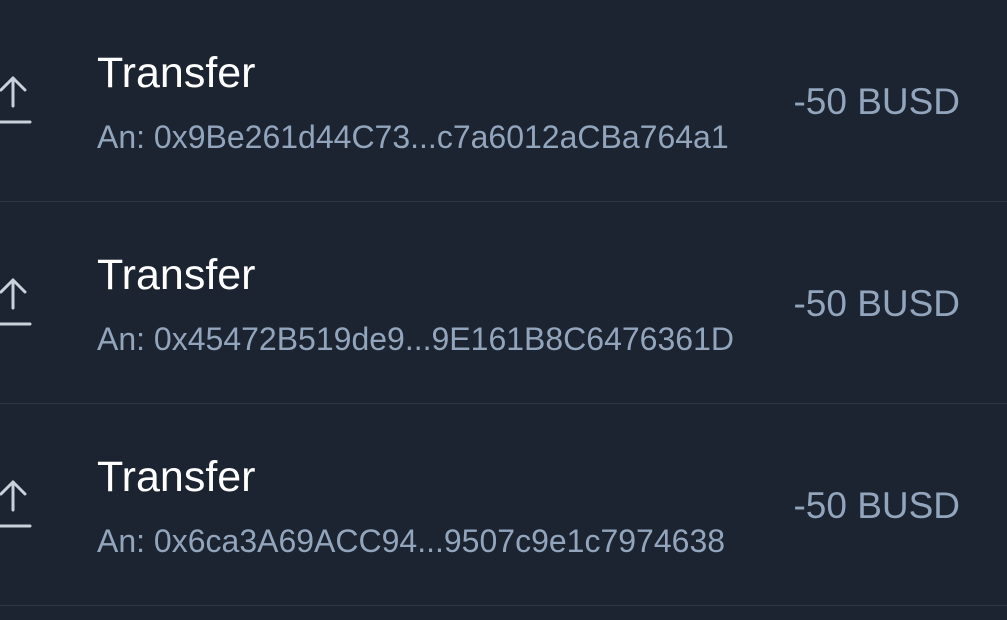  What do you see at coordinates (503, 613) in the screenshot?
I see `transaction-row-partial` at bounding box center [503, 613].